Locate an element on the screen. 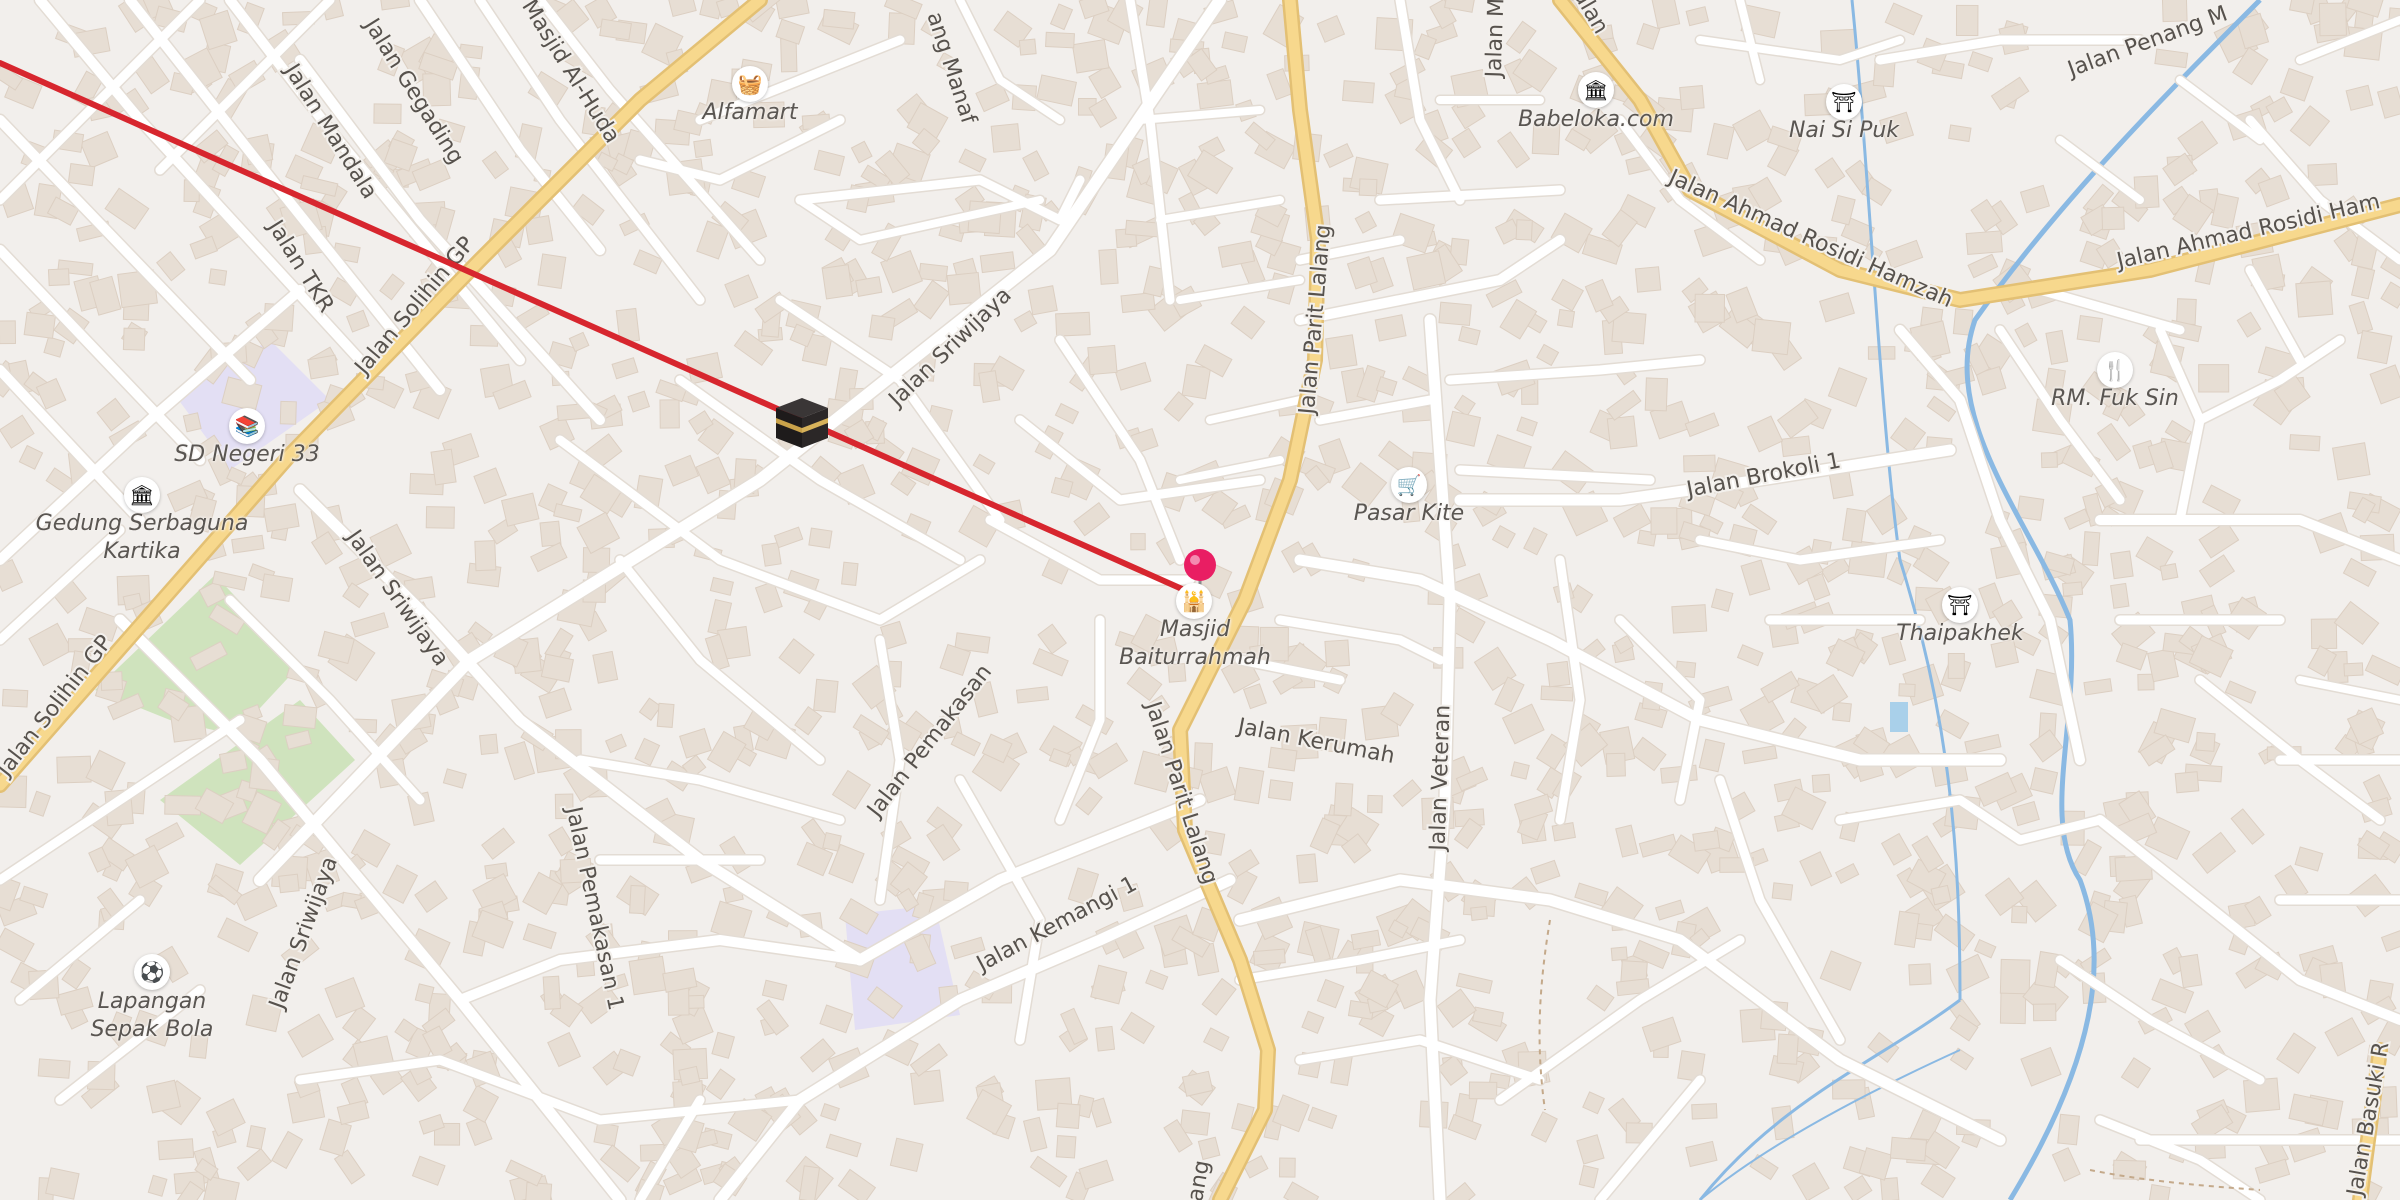 This screenshot has width=2400, height=1200. poi-label-thaipakhek: Thaipakhek is located at coordinates (1960, 634).